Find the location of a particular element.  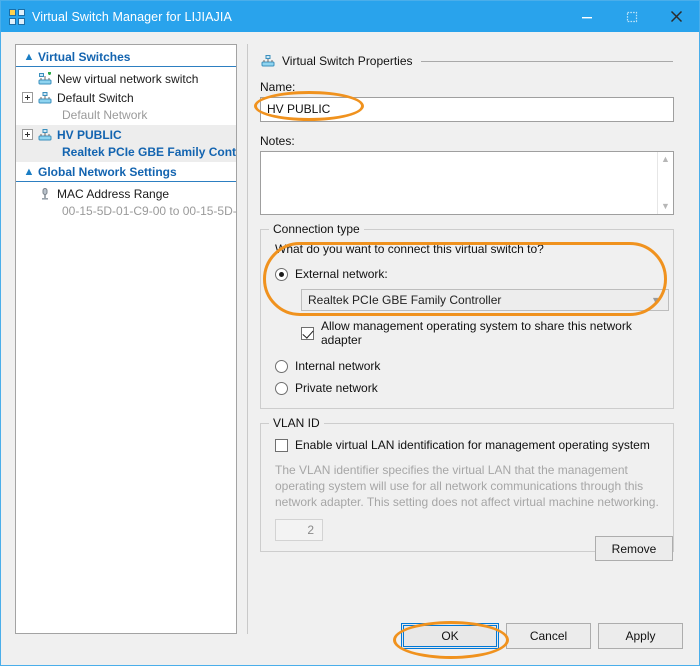

apply-button: Apply is located at coordinates (640, 636).